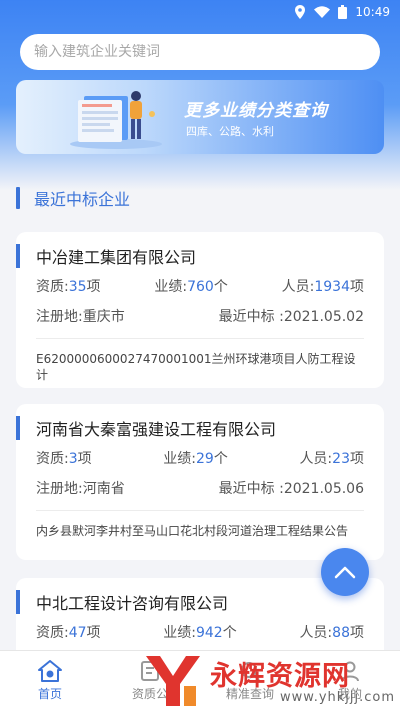 The height and width of the screenshot is (710, 400). I want to click on company-name-row: 中北工程设计咨询有限公司, so click(200, 602).